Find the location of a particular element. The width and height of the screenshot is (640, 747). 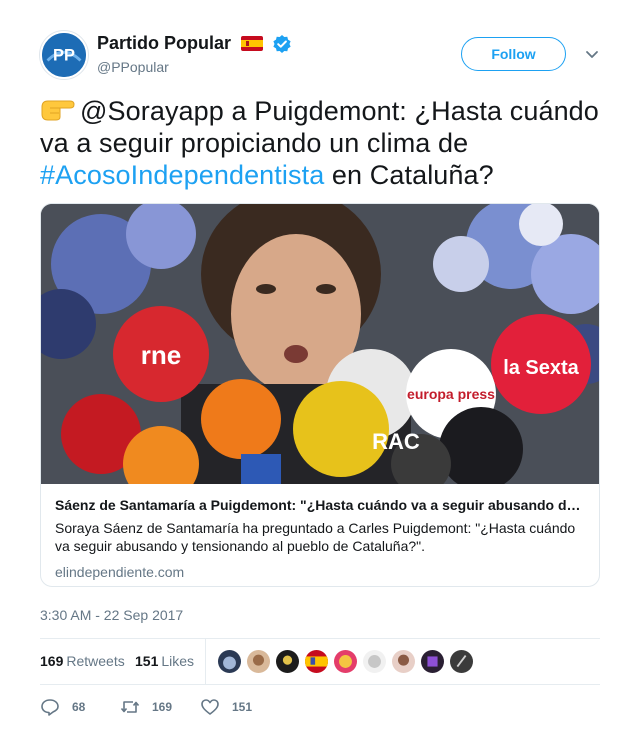

mic-label-rac: RAC is located at coordinates (396, 441).